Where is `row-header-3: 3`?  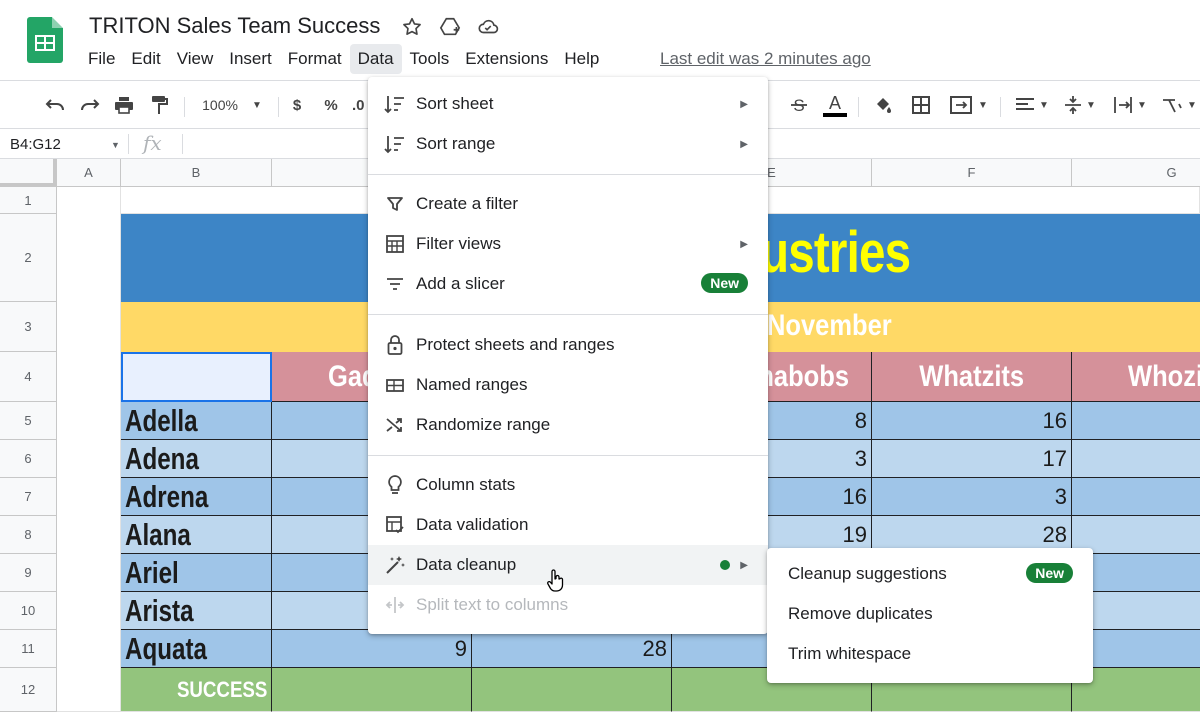 row-header-3: 3 is located at coordinates (28, 327).